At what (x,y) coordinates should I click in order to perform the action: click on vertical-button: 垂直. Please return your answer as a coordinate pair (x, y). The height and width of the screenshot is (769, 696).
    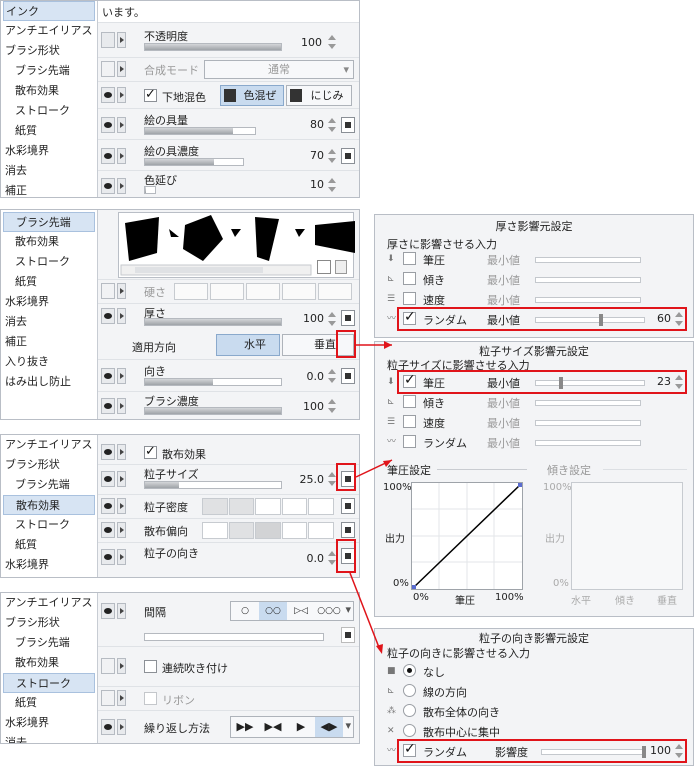
    Looking at the image, I should click on (318, 345).